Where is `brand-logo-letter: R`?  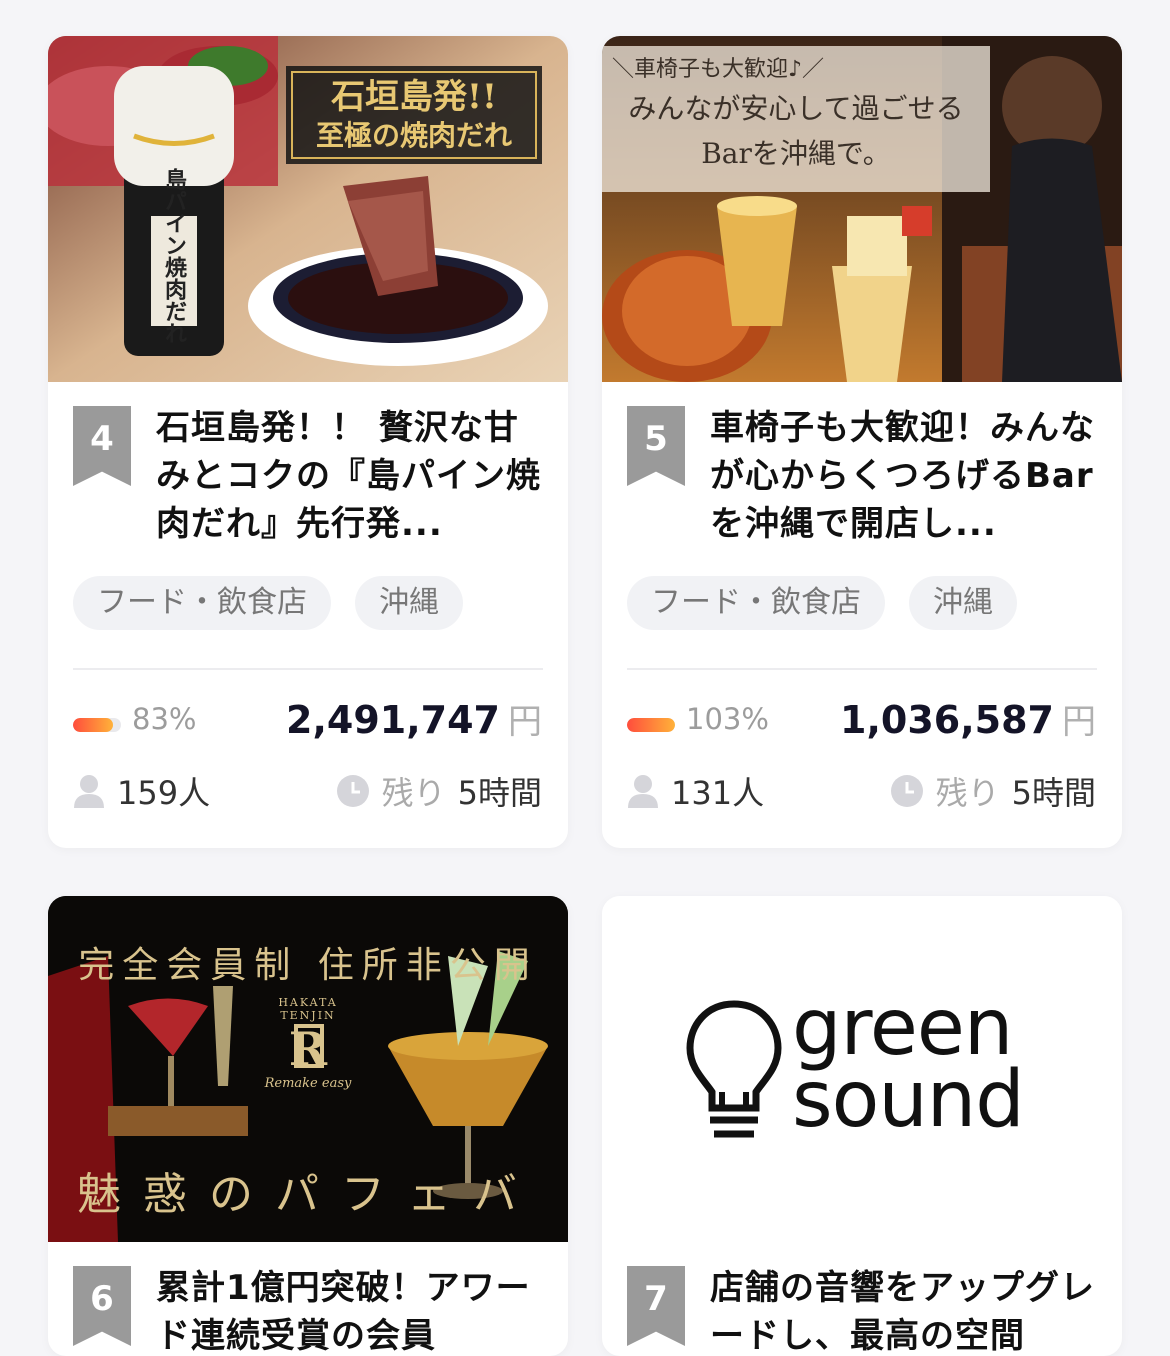
brand-logo-letter: R is located at coordinates (308, 1049).